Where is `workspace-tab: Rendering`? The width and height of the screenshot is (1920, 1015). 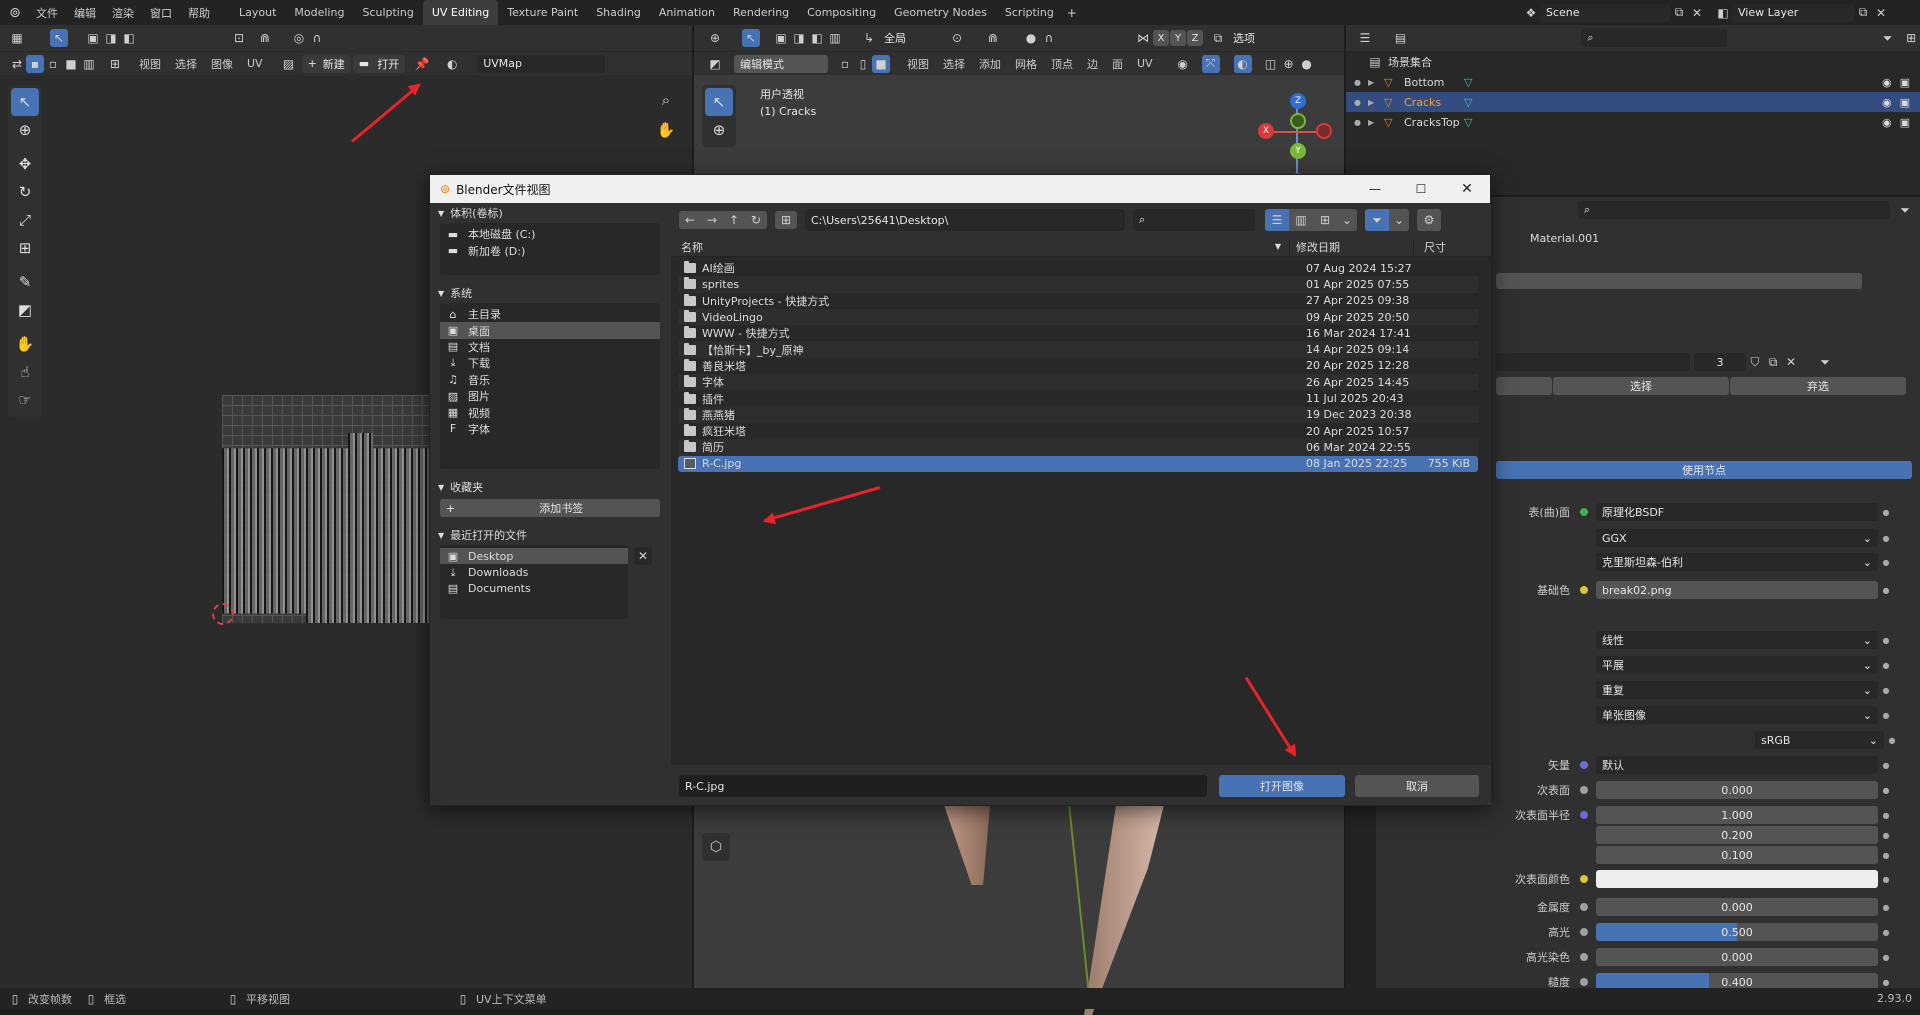 workspace-tab: Rendering is located at coordinates (761, 12).